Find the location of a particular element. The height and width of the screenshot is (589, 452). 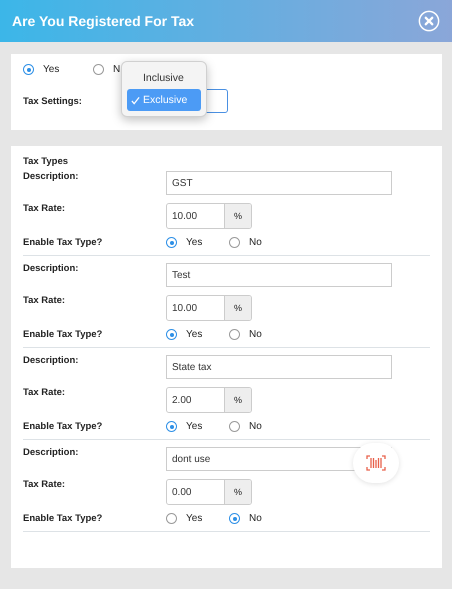

radio-label: N is located at coordinates (116, 69).